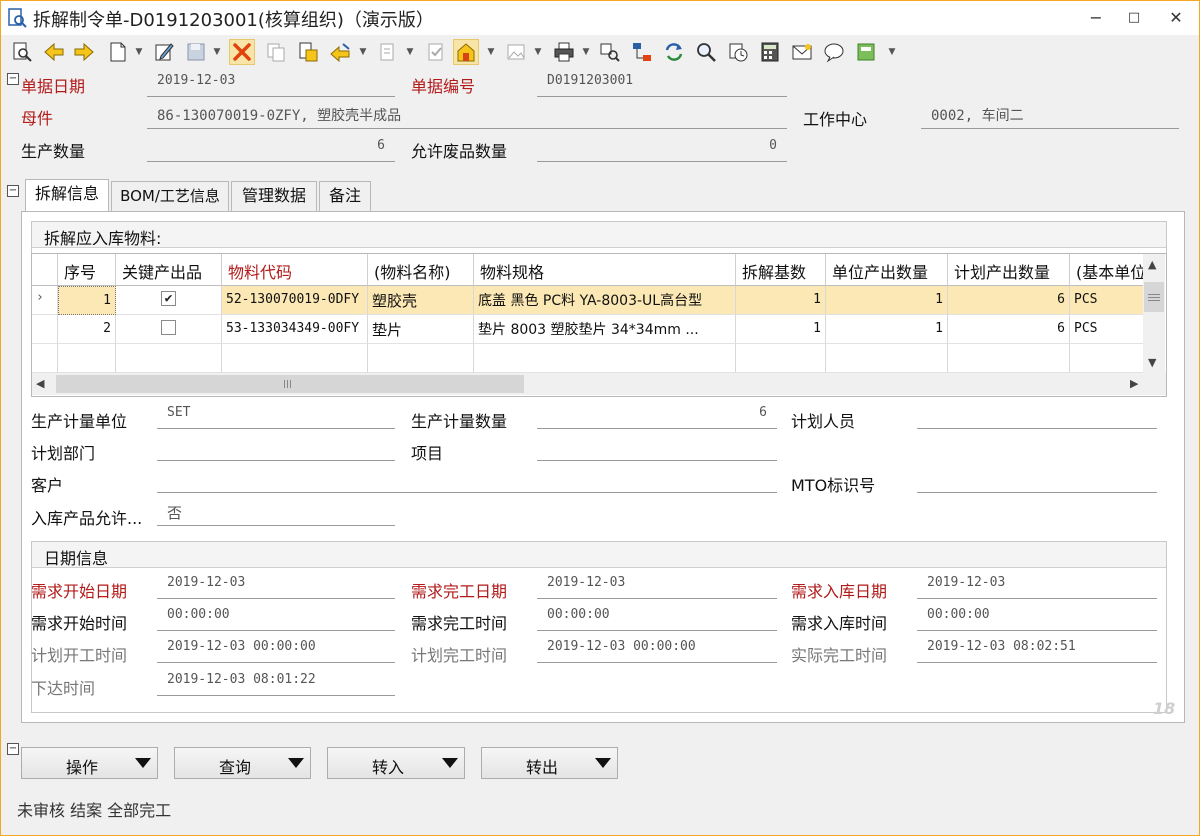 The image size is (1200, 836). Describe the element at coordinates (89, 763) in the screenshot. I see `operate-button: 操作` at that location.